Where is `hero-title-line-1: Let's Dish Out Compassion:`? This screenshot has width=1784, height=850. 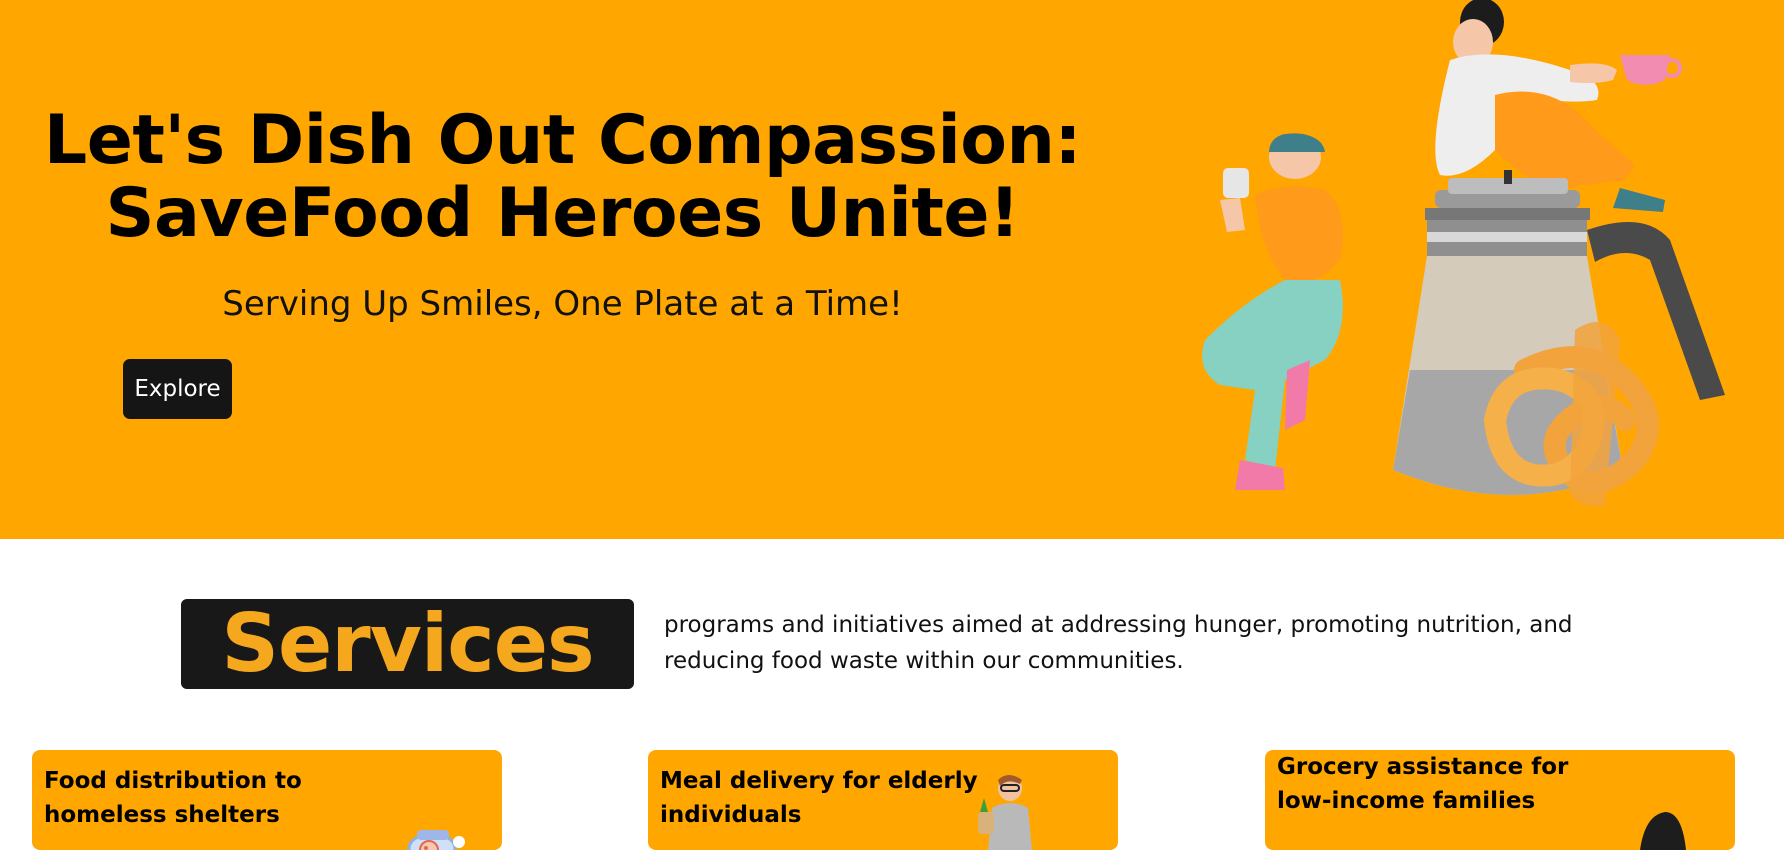 hero-title-line-1: Let's Dish Out Compassion: is located at coordinates (562, 140).